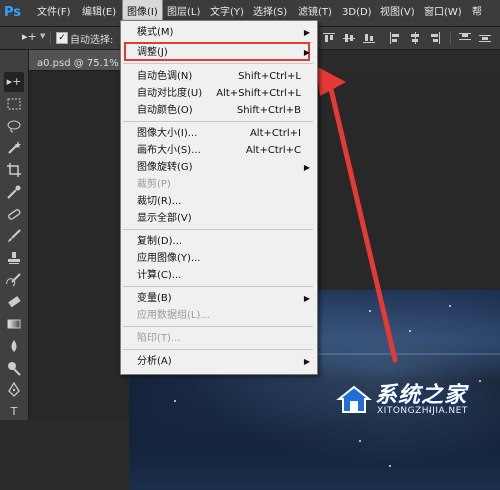 Image resolution: width=500 pixels, height=490 pixels. Describe the element at coordinates (14, 412) in the screenshot. I see `type-tool-icon: T` at that location.